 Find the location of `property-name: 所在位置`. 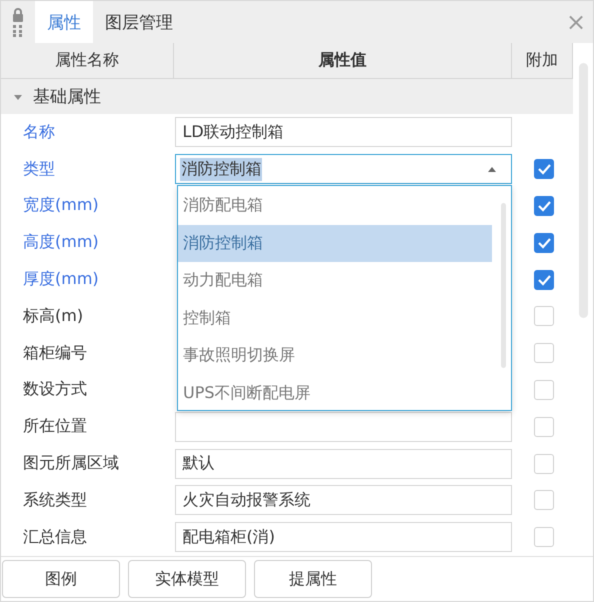

property-name: 所在位置 is located at coordinates (55, 427).